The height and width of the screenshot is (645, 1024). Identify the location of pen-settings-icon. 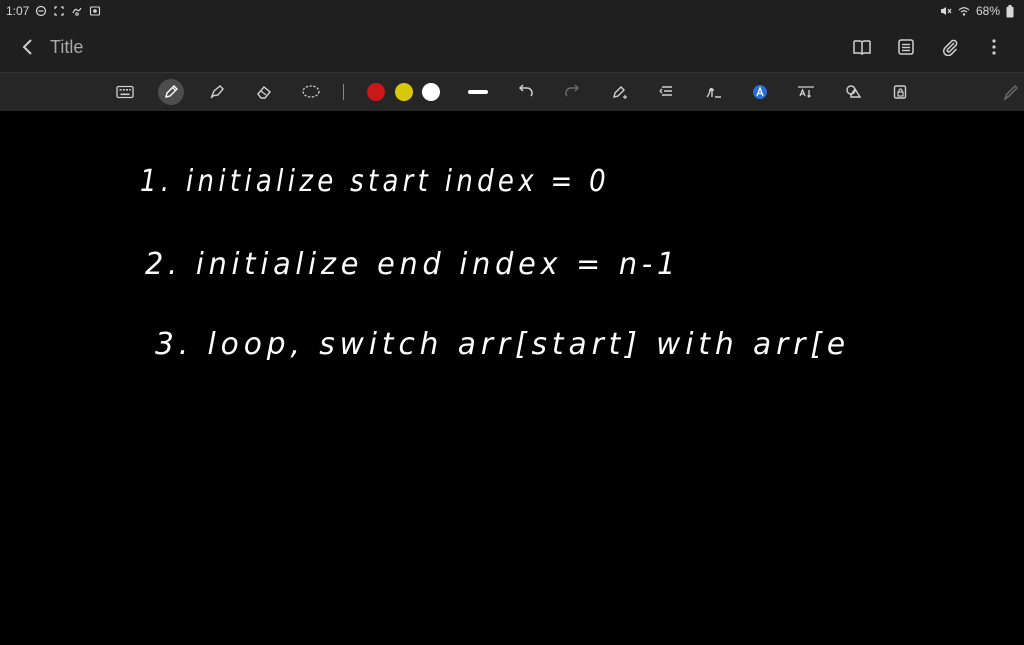
(620, 92).